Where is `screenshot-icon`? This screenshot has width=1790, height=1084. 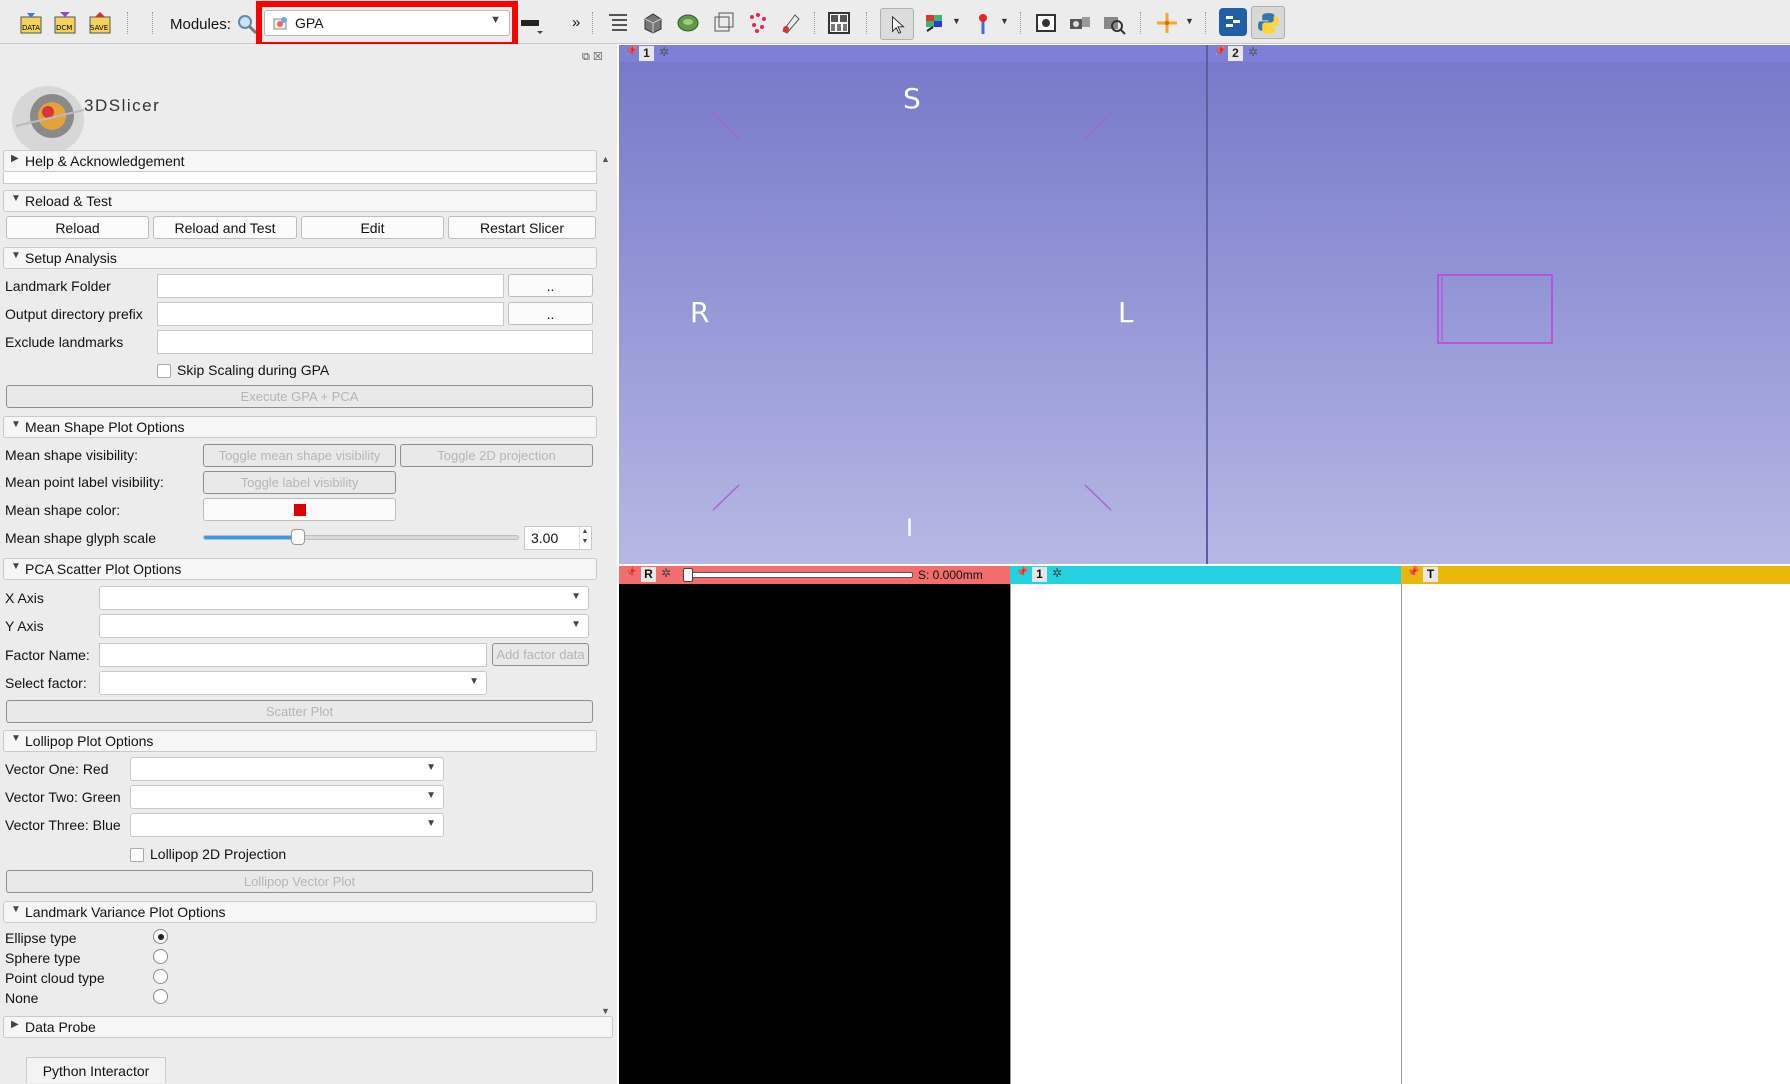
screenshot-icon is located at coordinates (1046, 23).